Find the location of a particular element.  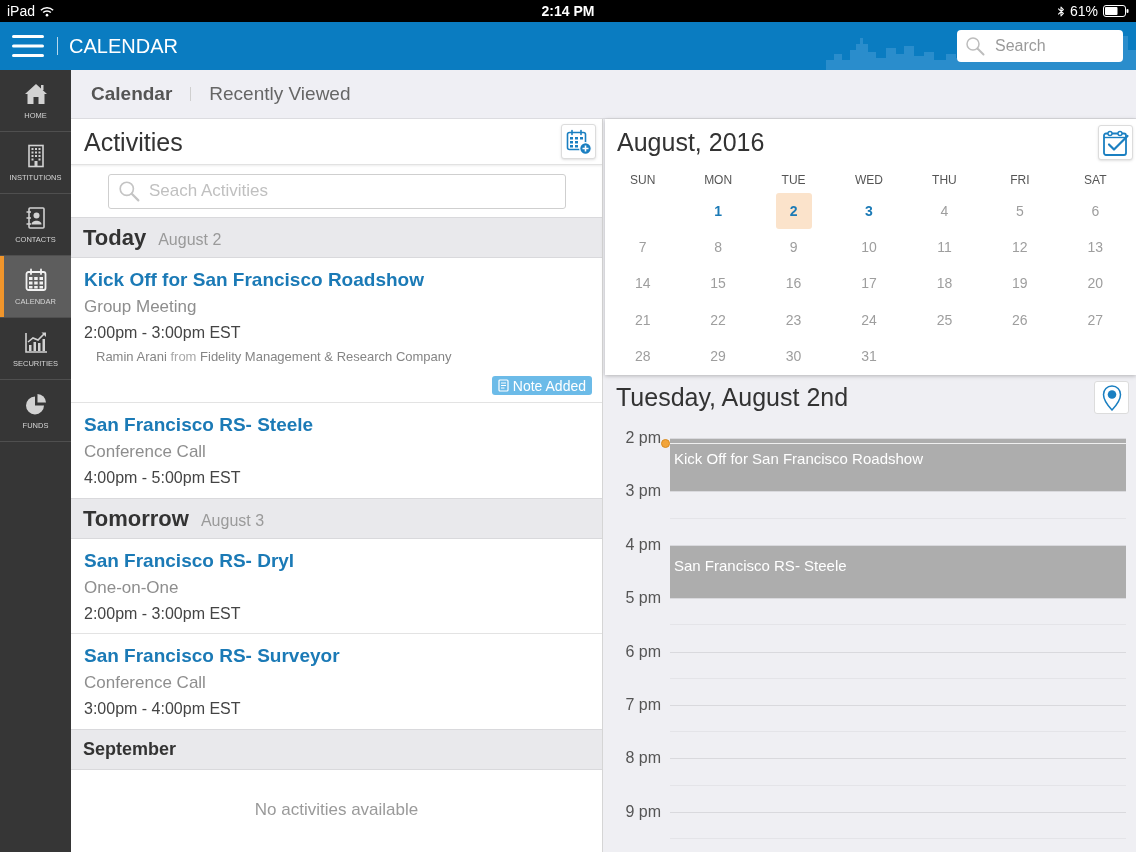

calendar-day: 2 is located at coordinates (793, 211).